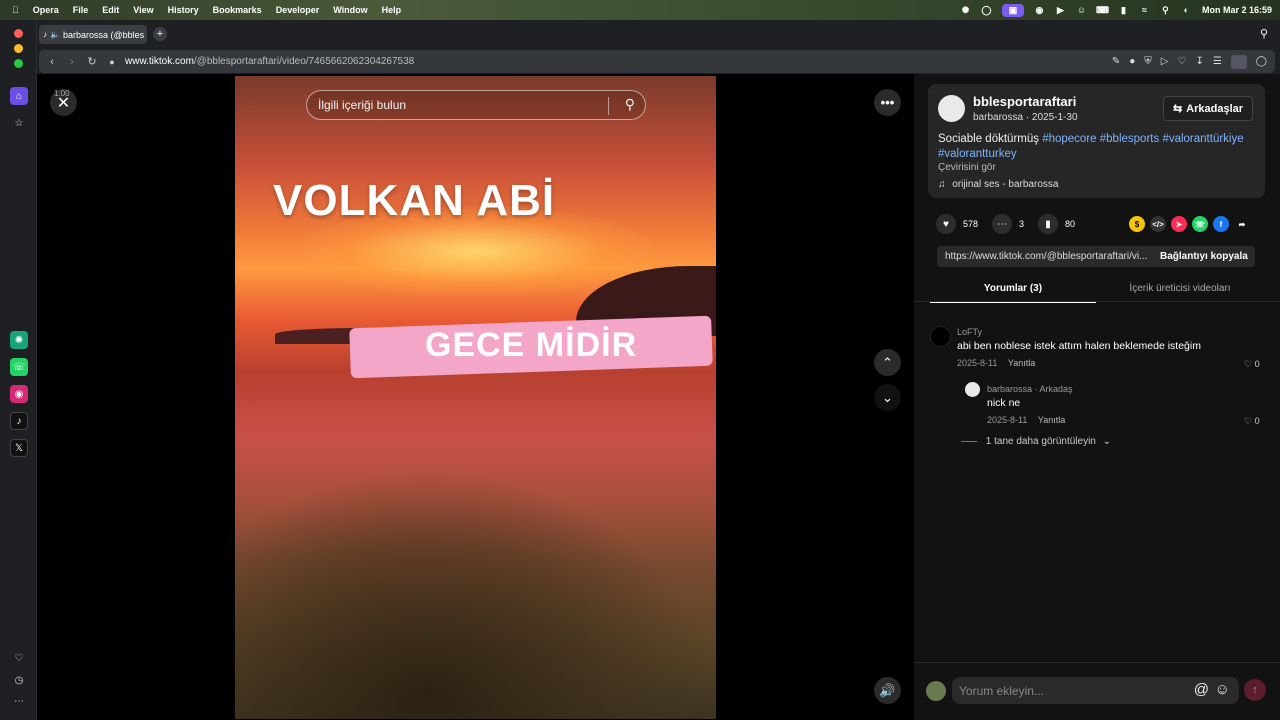 The width and height of the screenshot is (1280, 720). I want to click on friends-button: ⇆ Arkadaşlar, so click(1208, 108).